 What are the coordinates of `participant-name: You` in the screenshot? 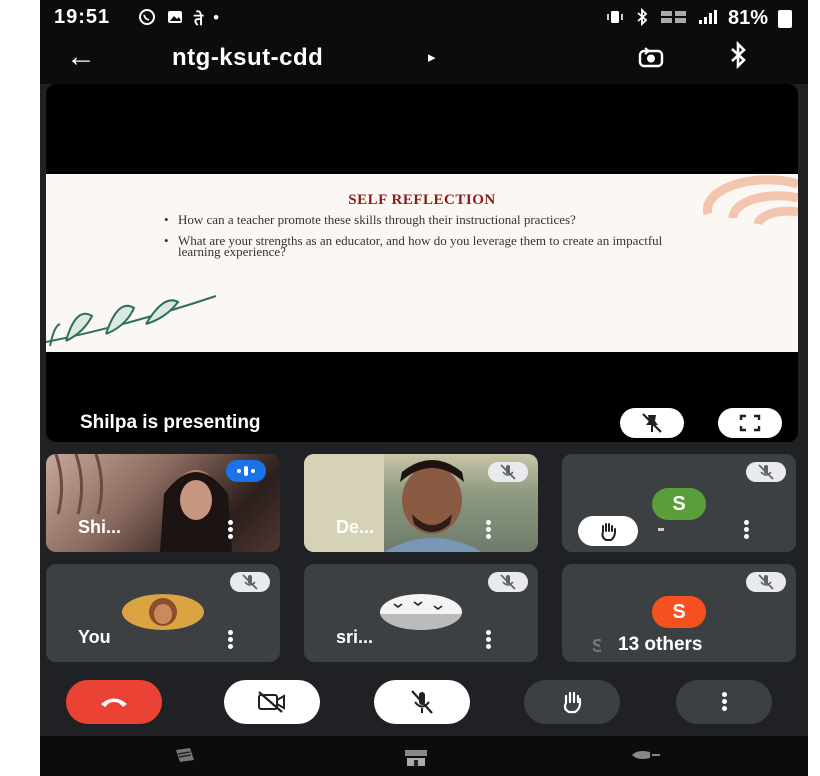 It's located at (94, 637).